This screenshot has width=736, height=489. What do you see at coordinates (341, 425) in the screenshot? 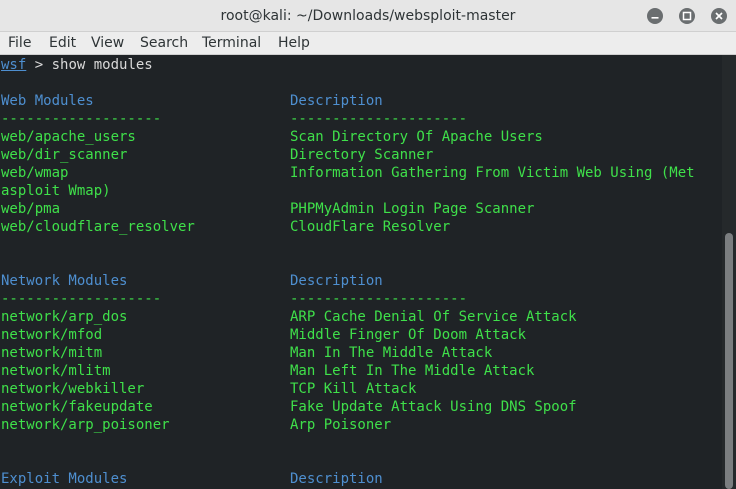
I see `module-description: Arp Poisoner` at bounding box center [341, 425].